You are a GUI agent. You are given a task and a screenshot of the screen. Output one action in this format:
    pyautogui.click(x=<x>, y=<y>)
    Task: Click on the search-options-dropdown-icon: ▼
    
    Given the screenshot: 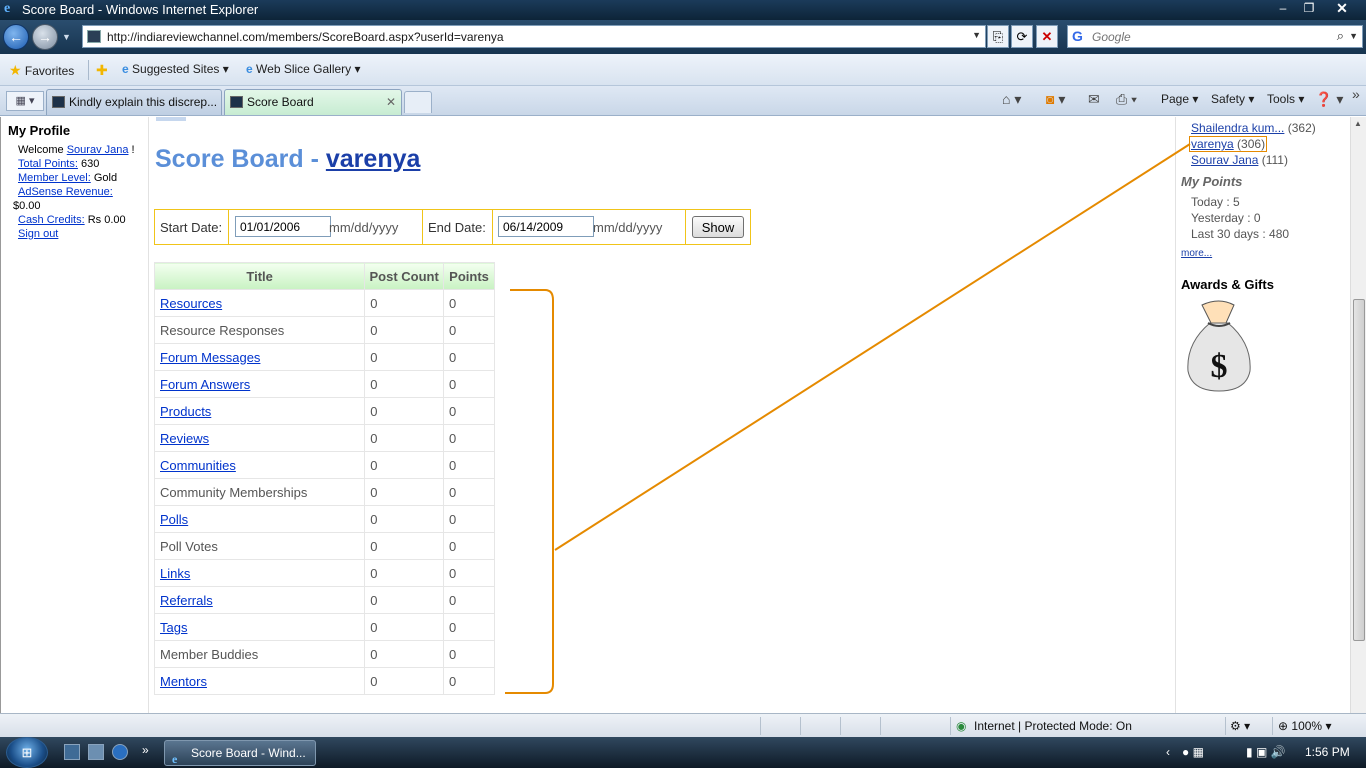 What is the action you would take?
    pyautogui.click(x=1353, y=36)
    